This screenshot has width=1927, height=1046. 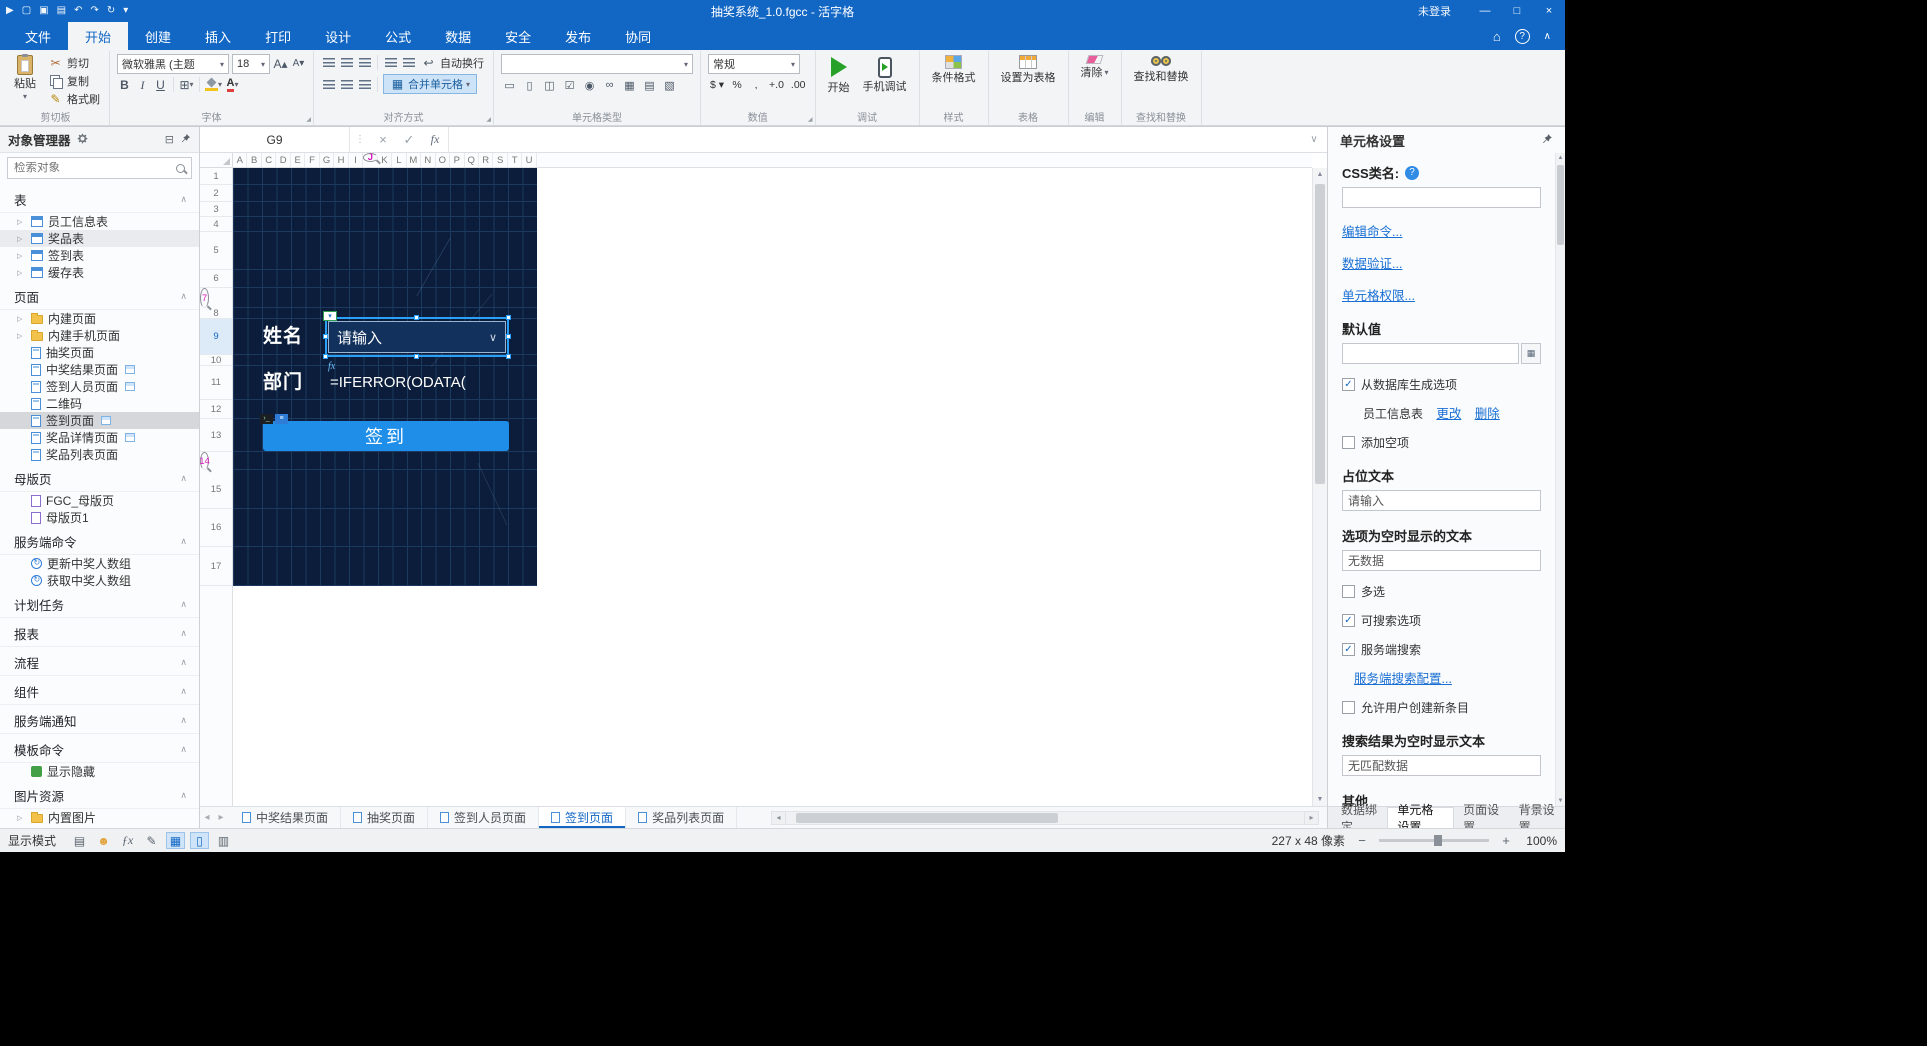 What do you see at coordinates (1522, 36) in the screenshot?
I see `help-icon: ?` at bounding box center [1522, 36].